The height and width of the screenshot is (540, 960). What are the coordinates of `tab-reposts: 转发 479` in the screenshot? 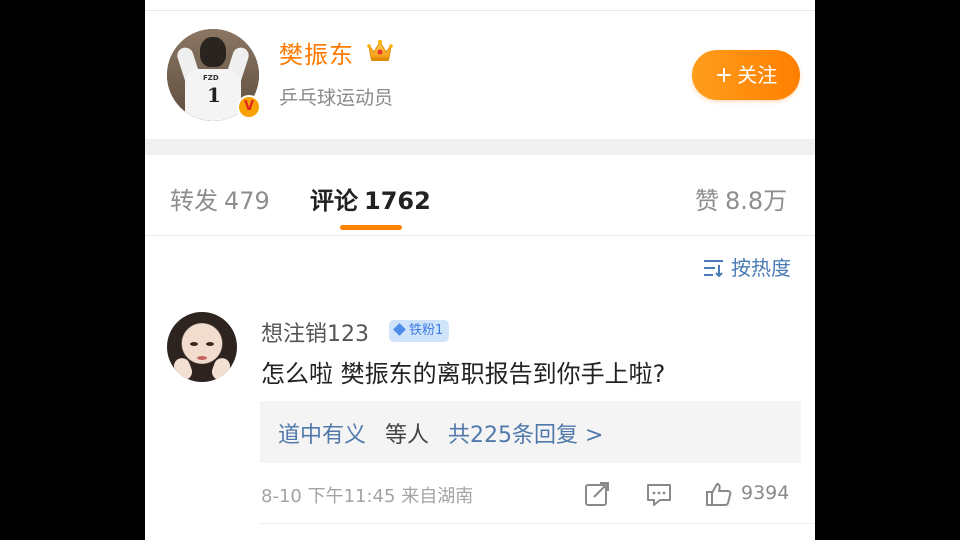 It's located at (220, 198).